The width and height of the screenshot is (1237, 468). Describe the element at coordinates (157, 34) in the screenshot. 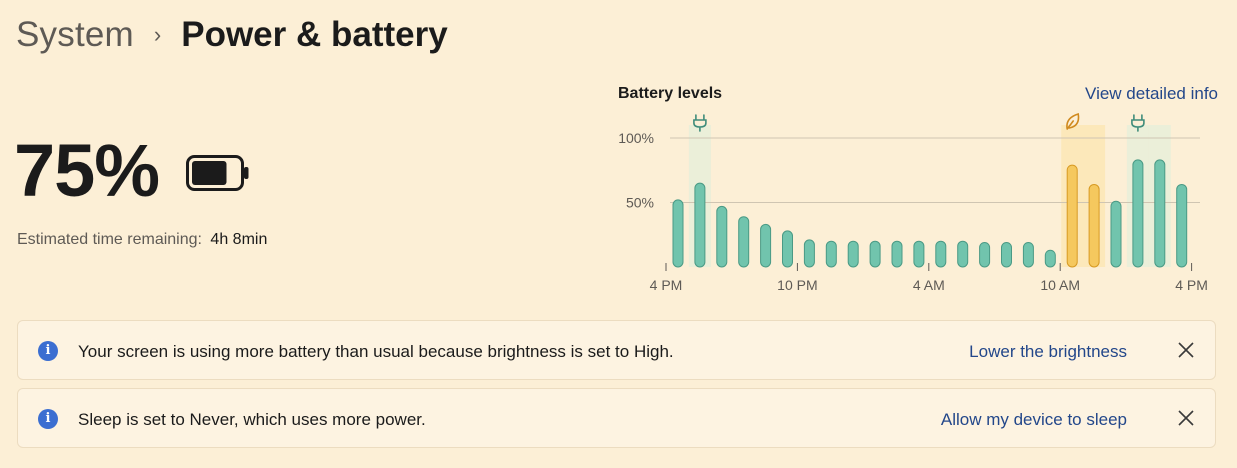

I see `breadcrumb-chevron-icon: ›` at that location.